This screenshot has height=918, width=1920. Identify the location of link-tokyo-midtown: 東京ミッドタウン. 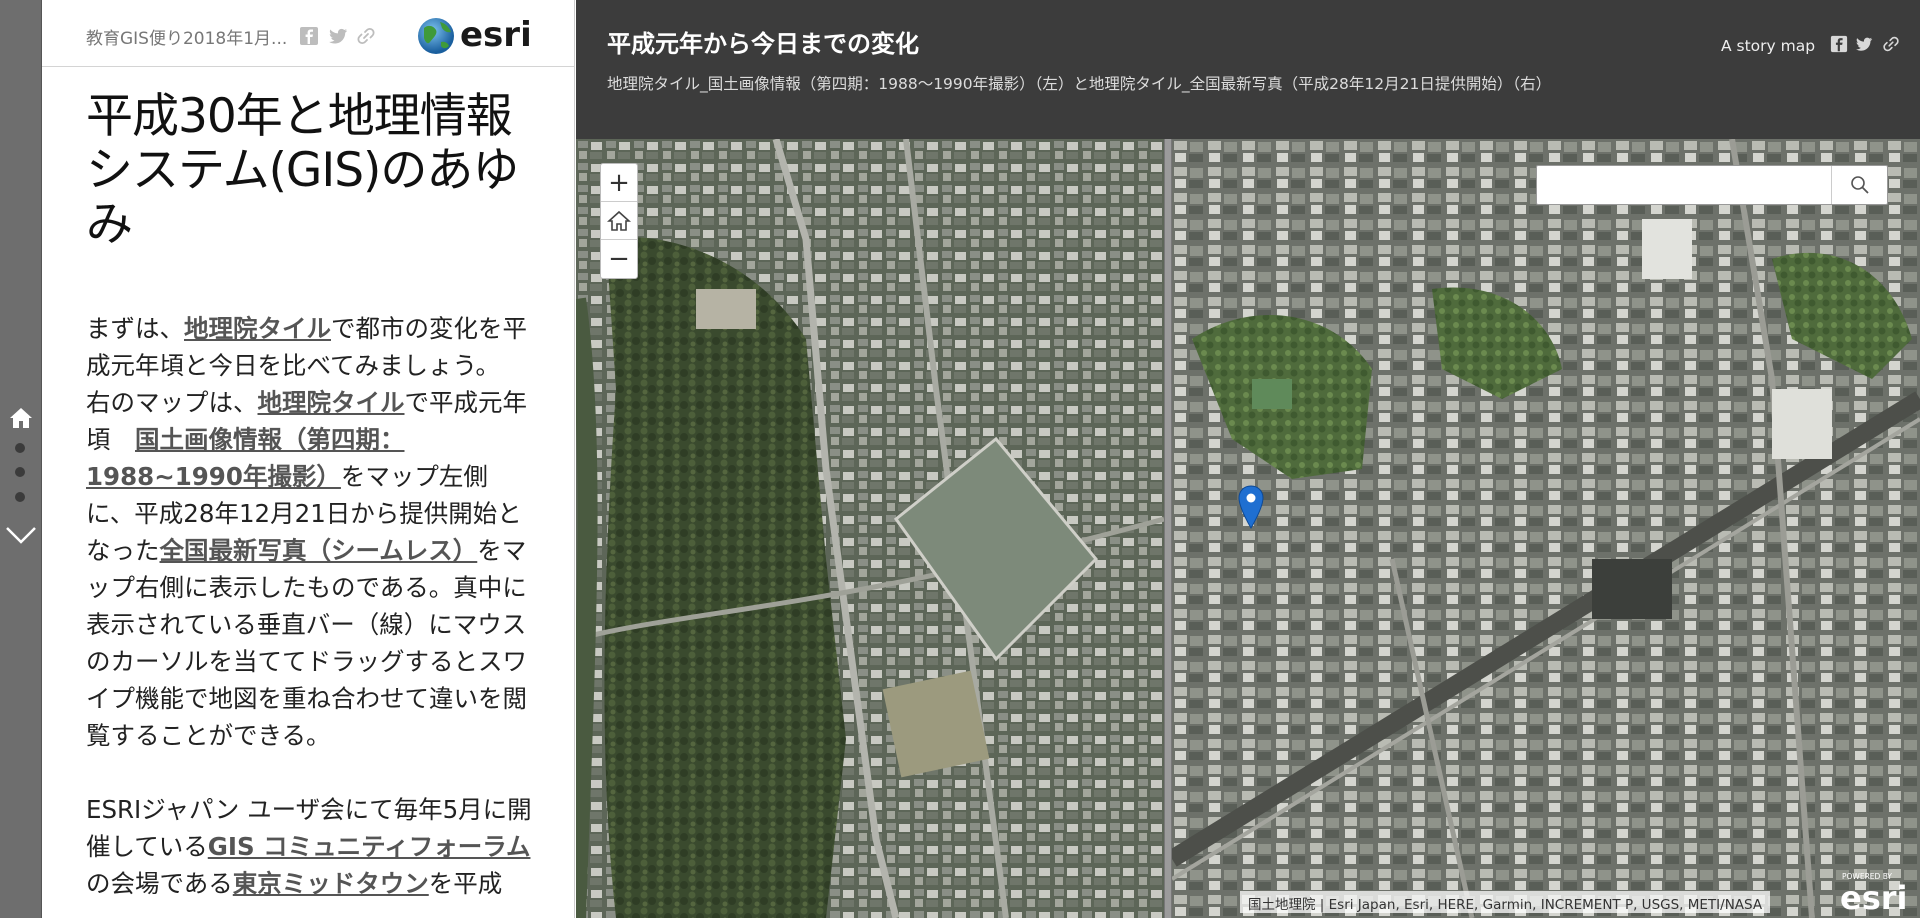
(331, 883).